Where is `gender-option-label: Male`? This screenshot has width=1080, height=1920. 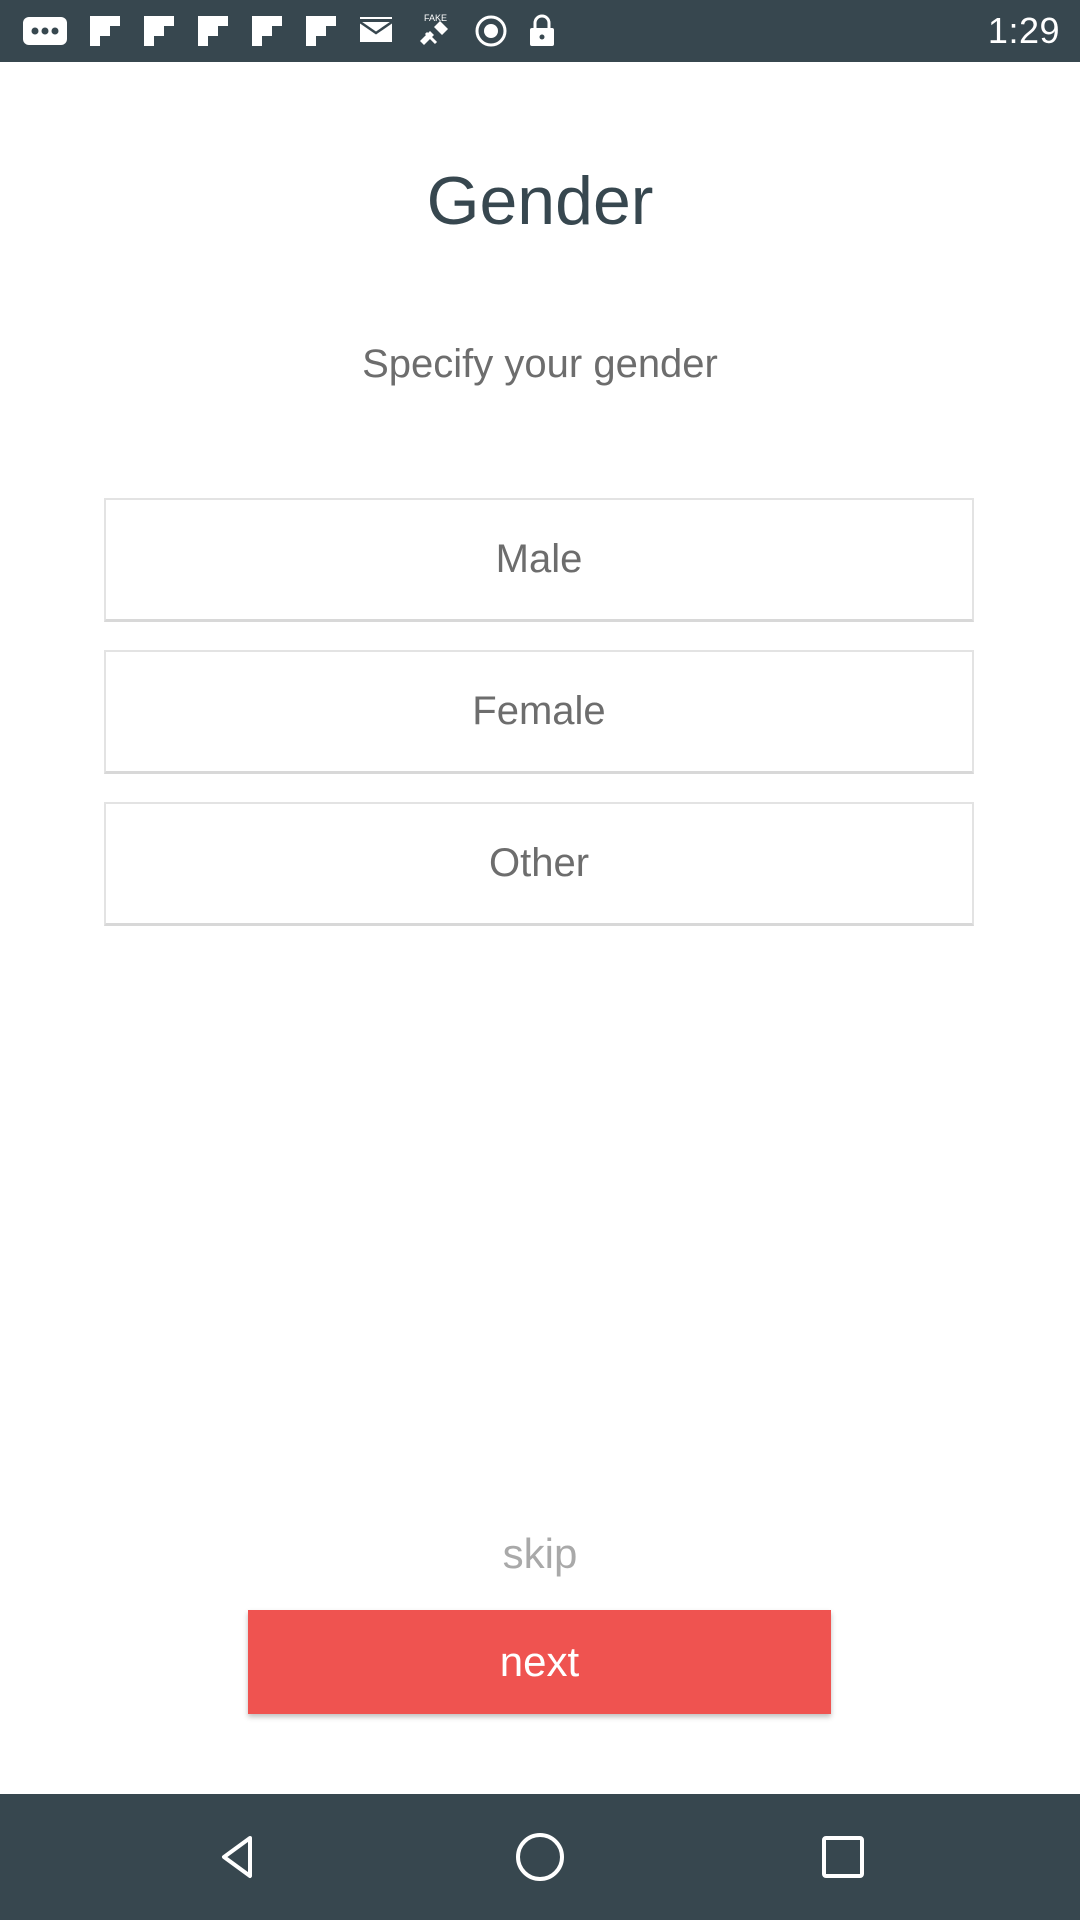
gender-option-label: Male is located at coordinates (539, 559).